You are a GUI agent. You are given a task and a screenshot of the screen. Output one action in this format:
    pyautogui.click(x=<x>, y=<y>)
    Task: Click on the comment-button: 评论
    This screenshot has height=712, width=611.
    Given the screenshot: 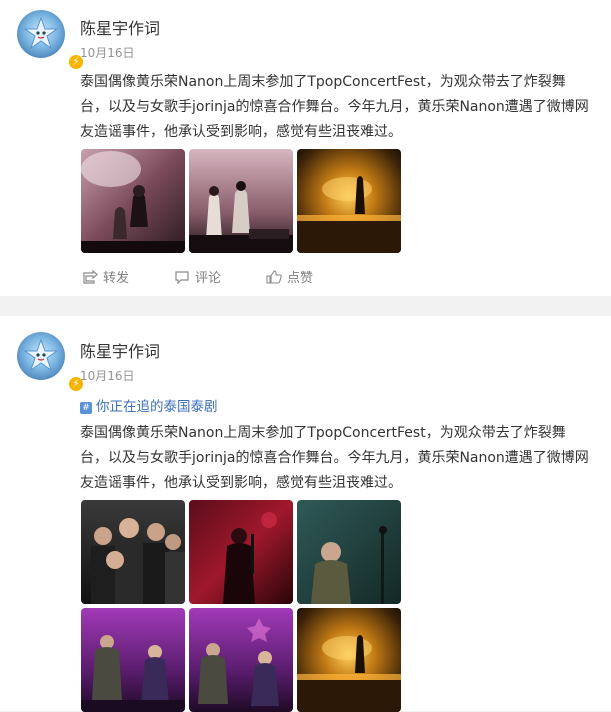 What is the action you would take?
    pyautogui.click(x=197, y=276)
    